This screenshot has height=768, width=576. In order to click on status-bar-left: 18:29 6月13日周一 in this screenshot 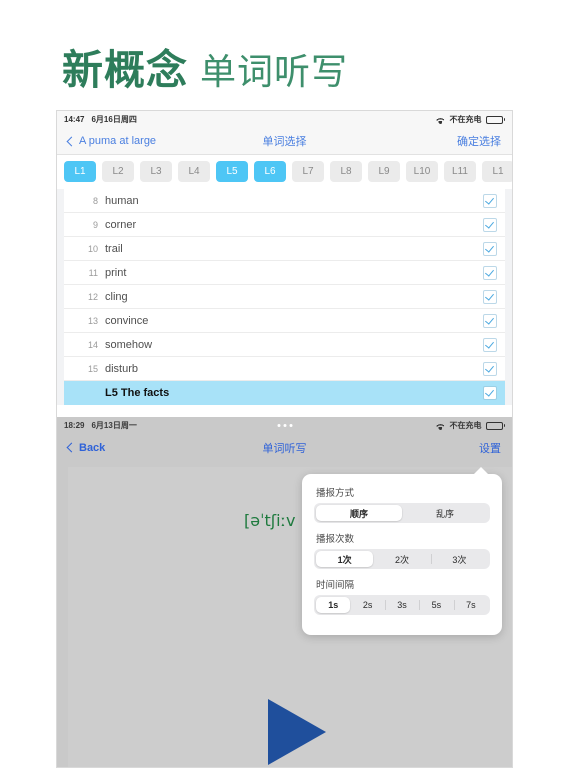, I will do `click(100, 425)`.